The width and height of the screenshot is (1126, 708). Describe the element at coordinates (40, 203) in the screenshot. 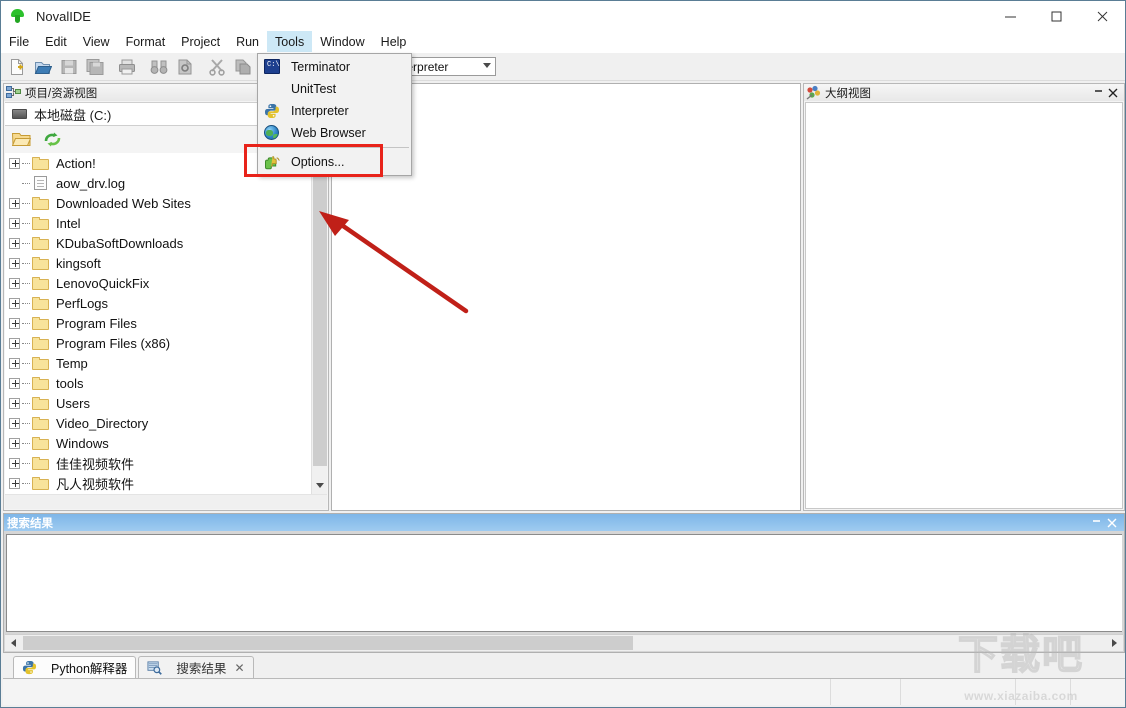

I see `folder-icon` at that location.